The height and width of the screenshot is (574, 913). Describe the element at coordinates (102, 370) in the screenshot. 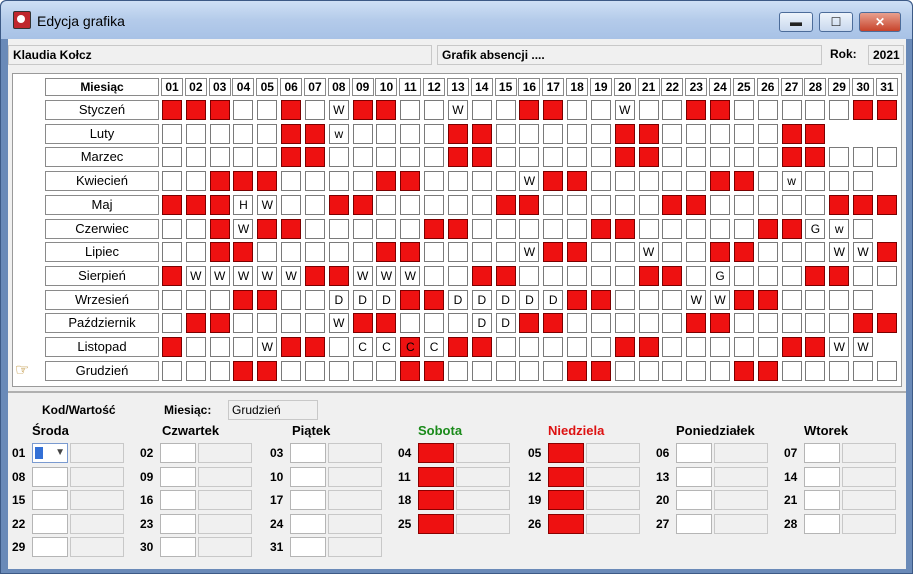

I see `month-label-12: Grudzień` at that location.